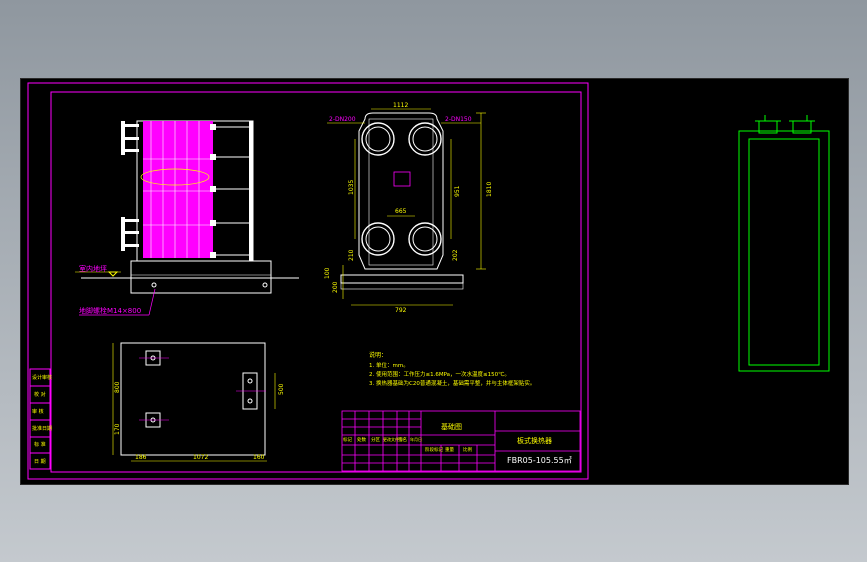 The image size is (867, 562). I want to click on title-row-label: 签名, so click(402, 439).